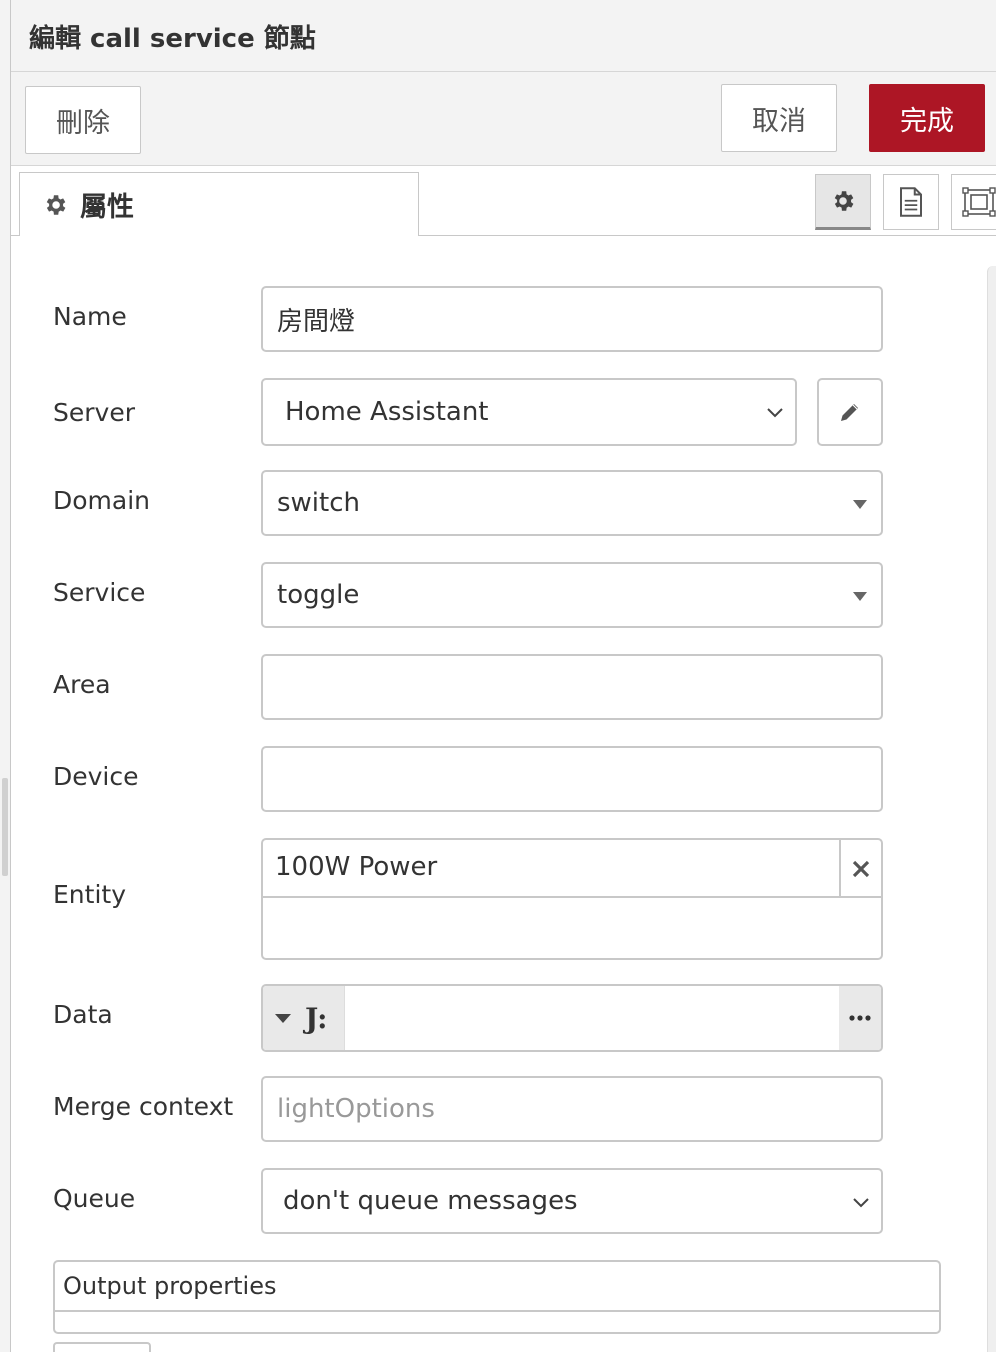 The image size is (996, 1352). Describe the element at coordinates (83, 1014) in the screenshot. I see `data-label: Data` at that location.